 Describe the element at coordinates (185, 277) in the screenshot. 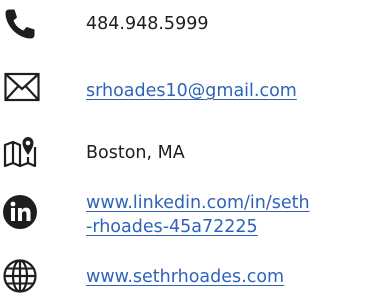

I see `website-link: www.sethrhoades.com` at that location.